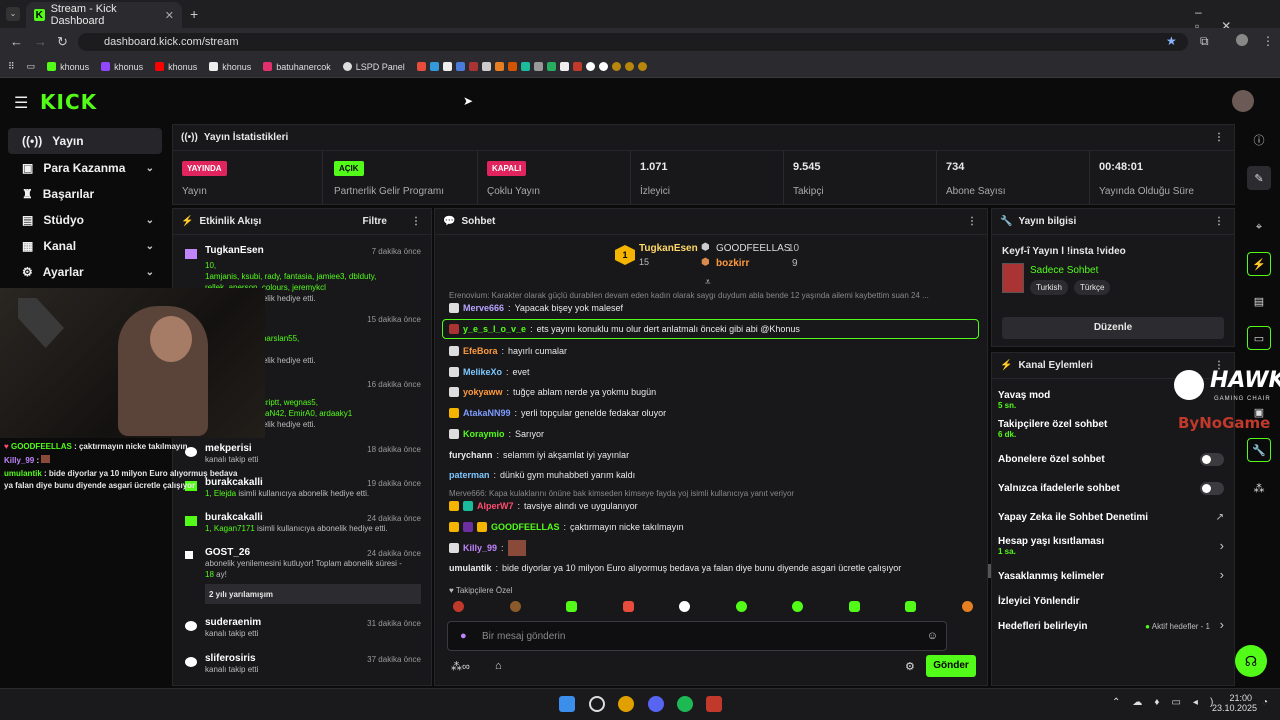  What do you see at coordinates (85, 220) in the screenshot?
I see `sidebar-item-studyo: ▤ Stüdyo ⌄` at bounding box center [85, 220].